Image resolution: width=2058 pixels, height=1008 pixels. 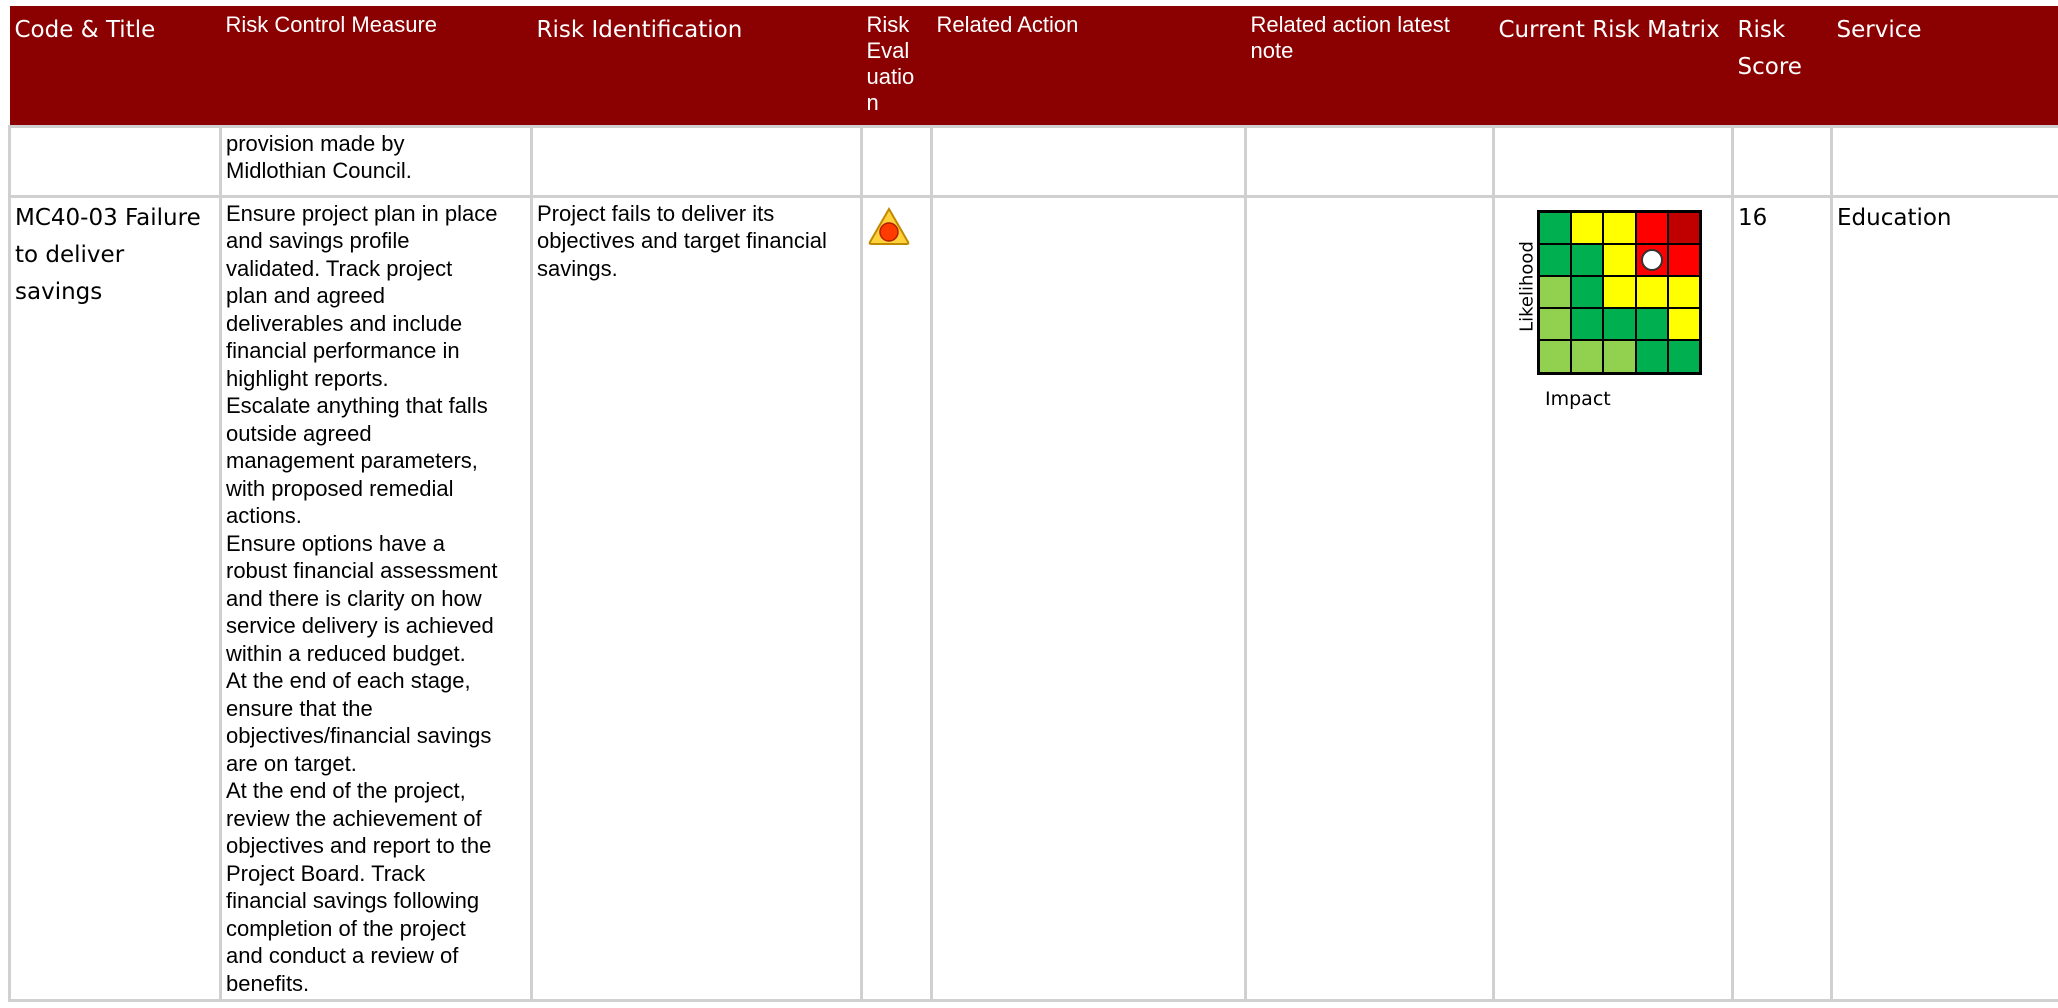 What do you see at coordinates (354, 818) in the screenshot?
I see `control-measure-line: review the achievement of` at bounding box center [354, 818].